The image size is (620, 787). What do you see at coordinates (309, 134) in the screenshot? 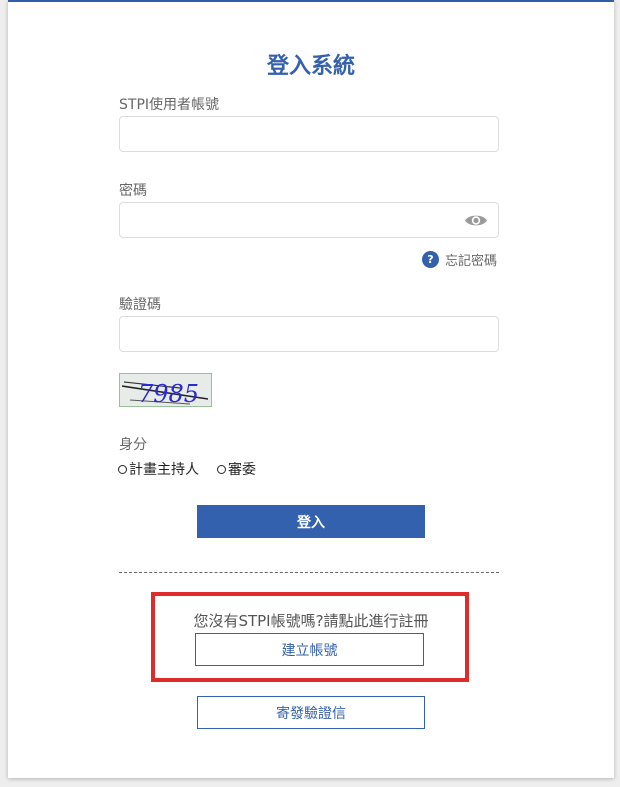
I see `username-input` at bounding box center [309, 134].